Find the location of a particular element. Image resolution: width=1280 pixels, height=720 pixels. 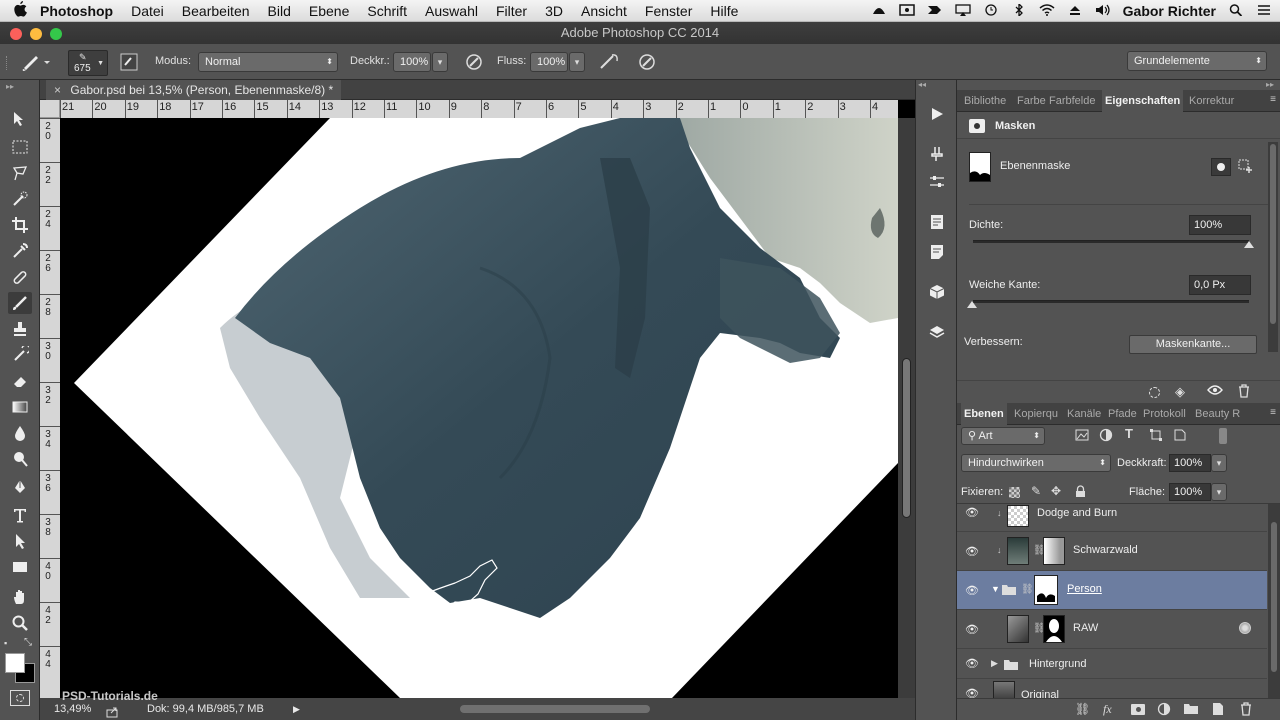

tab-korrekturen: Korrektur is located at coordinates (1211, 101).